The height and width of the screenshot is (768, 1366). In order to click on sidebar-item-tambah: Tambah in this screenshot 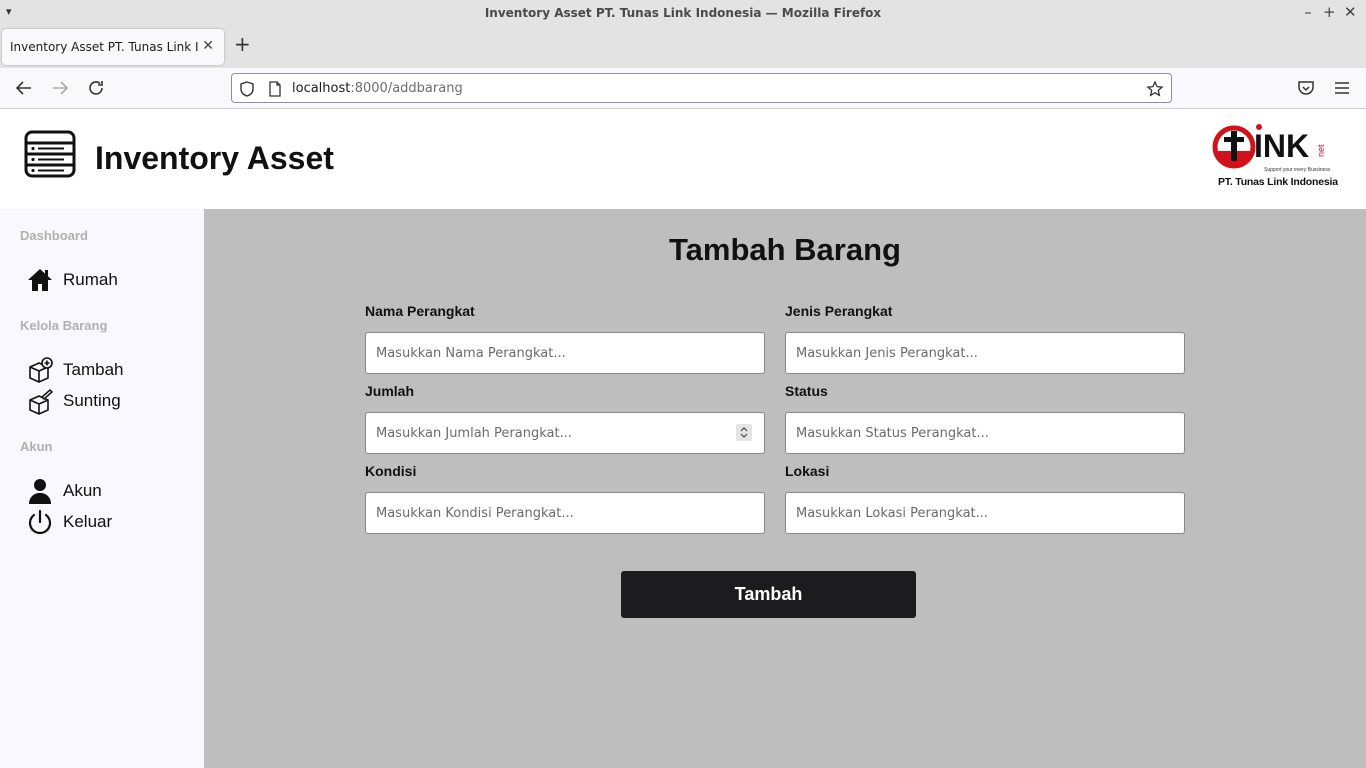, I will do `click(74, 370)`.